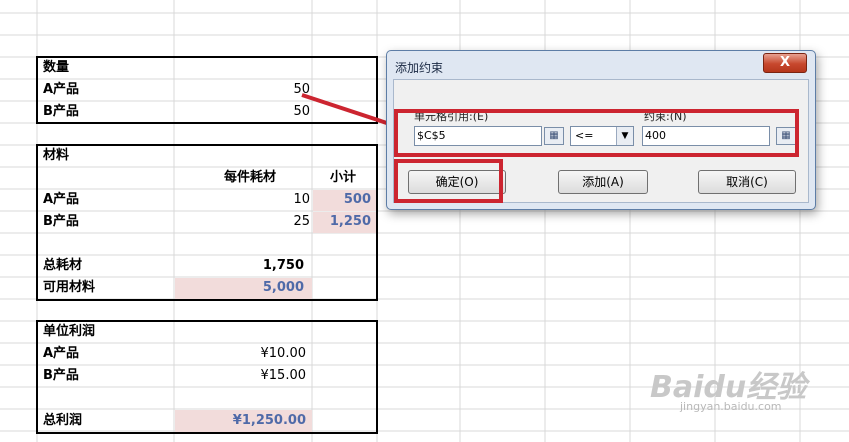 This screenshot has width=849, height=442. Describe the element at coordinates (603, 182) in the screenshot. I see `add-button: 添加(A)` at that location.